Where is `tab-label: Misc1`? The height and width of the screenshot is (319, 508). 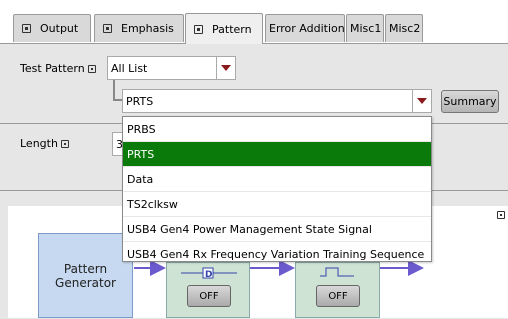 tab-label: Misc1 is located at coordinates (366, 28).